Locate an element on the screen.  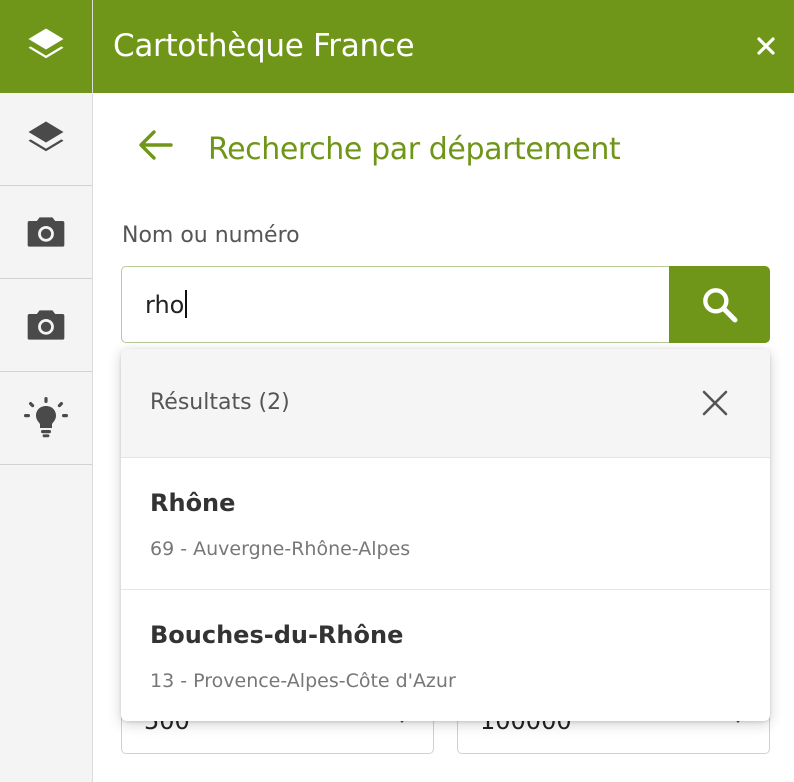
results-title: Résultats (2) is located at coordinates (220, 402).